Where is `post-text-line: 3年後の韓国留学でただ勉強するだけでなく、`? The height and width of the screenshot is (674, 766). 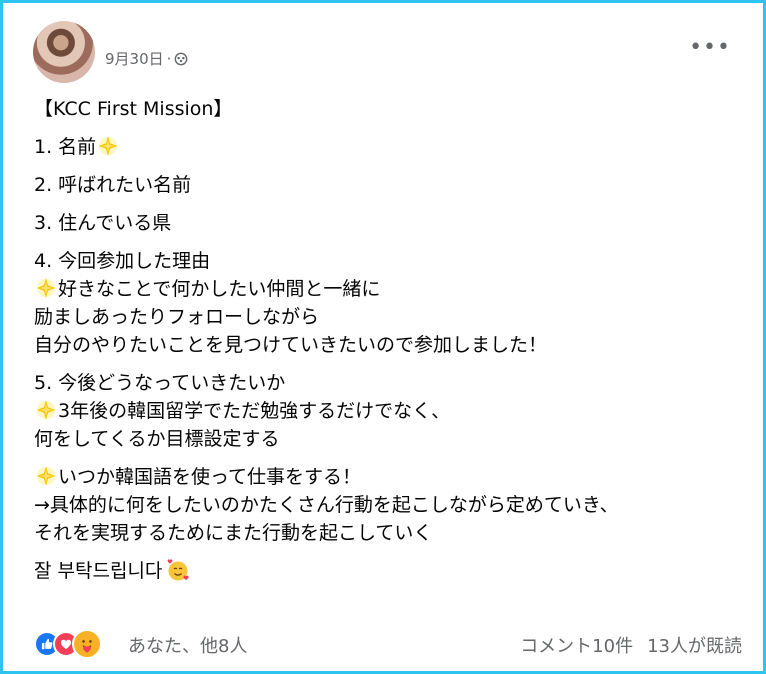 post-text-line: 3年後の韓国留学でただ勉強するだけでなく、 is located at coordinates (389, 411).